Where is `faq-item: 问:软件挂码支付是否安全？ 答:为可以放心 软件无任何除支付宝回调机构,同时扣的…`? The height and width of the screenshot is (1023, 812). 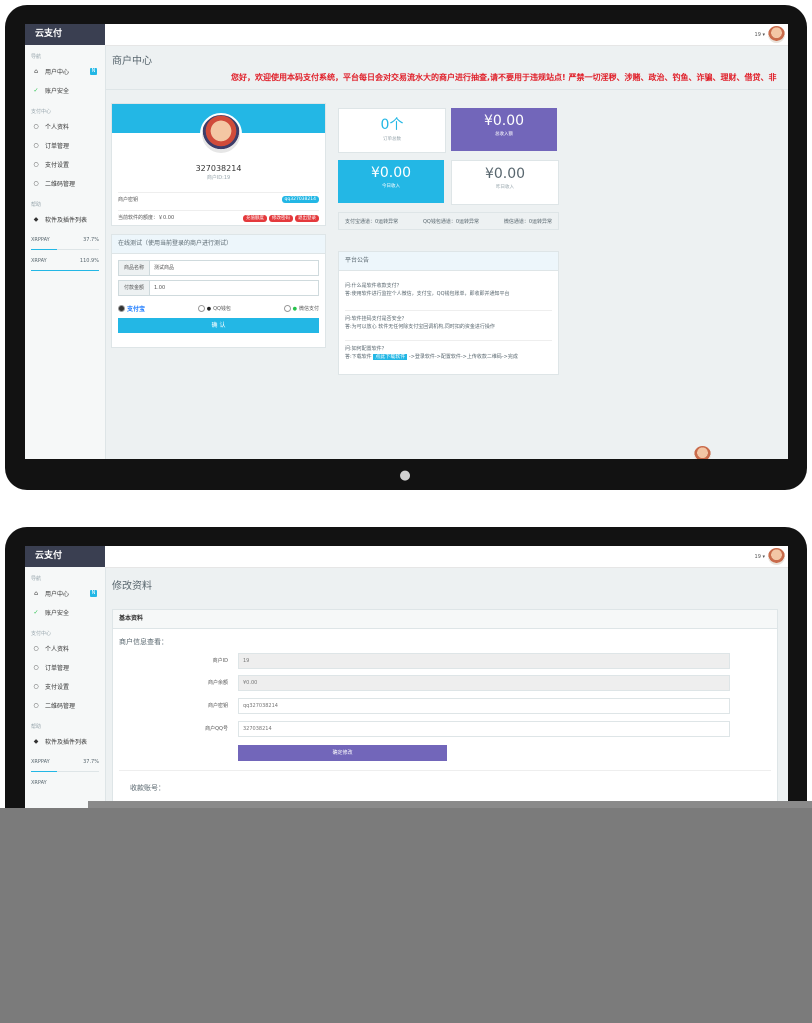
faq-item: 问:软件挂码支付是否安全？ 答:为可以放心 软件无任何除支付宝回调机构,同时扣的… is located at coordinates (448, 320).